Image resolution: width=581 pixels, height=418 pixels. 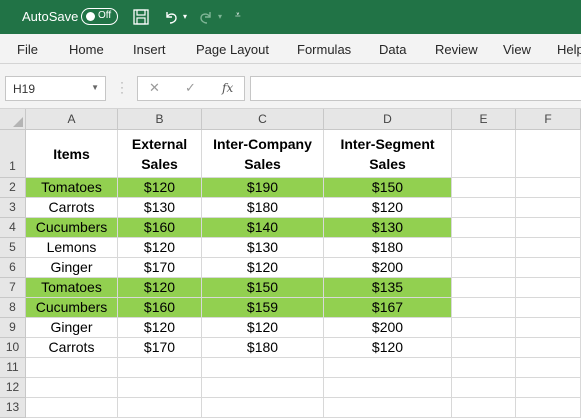 I want to click on cell-e1, so click(x=484, y=154).